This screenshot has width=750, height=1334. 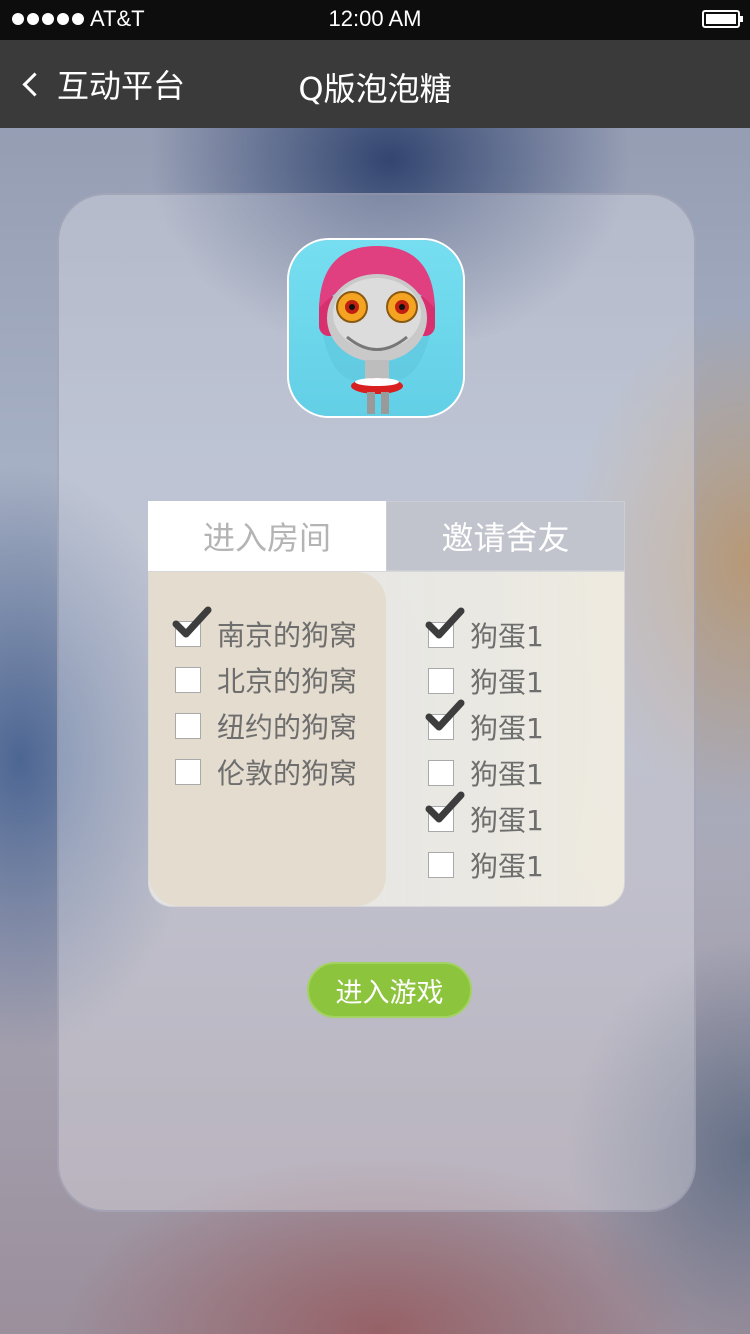 I want to click on room-label: 北京的狗窝, so click(x=287, y=681).